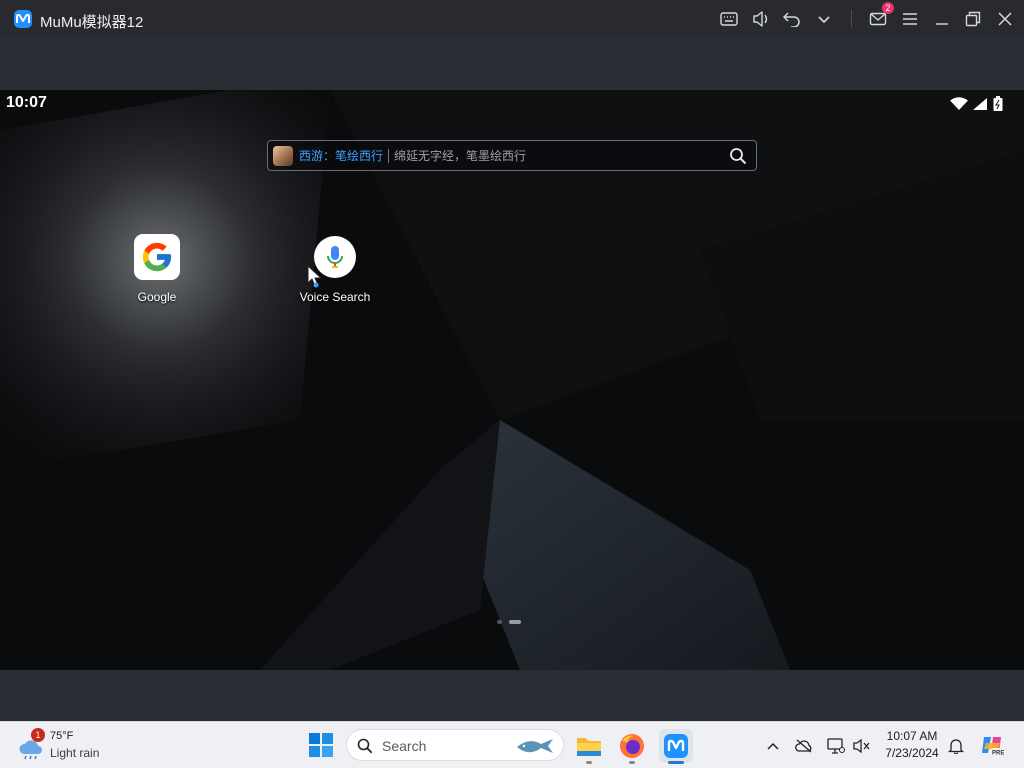 This screenshot has width=1024, height=768. What do you see at coordinates (851, 18) in the screenshot?
I see `toolbar-divider` at bounding box center [851, 18].